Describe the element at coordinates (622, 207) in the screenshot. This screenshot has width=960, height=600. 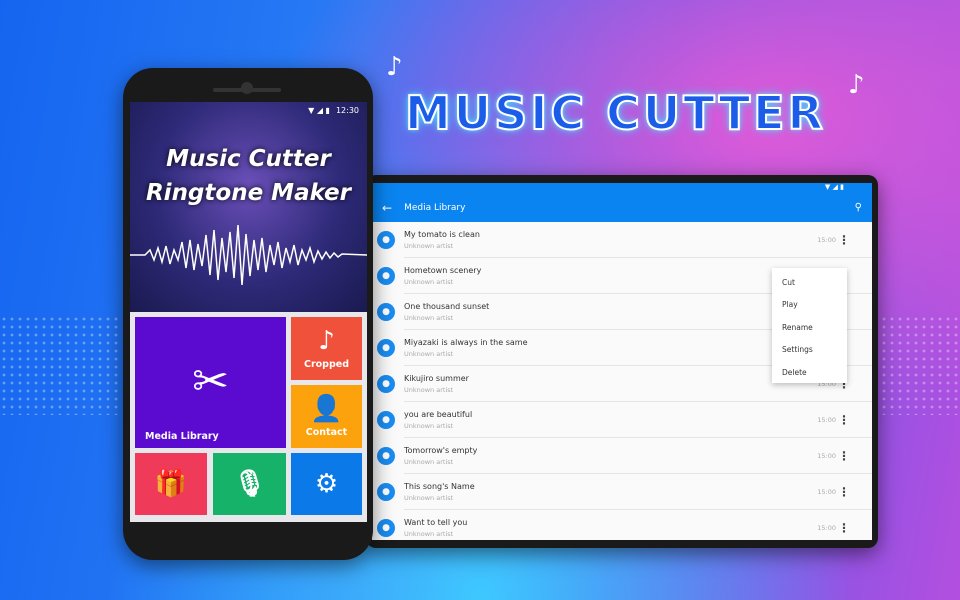
I see `app-bar: ← Media Library ⚲` at that location.